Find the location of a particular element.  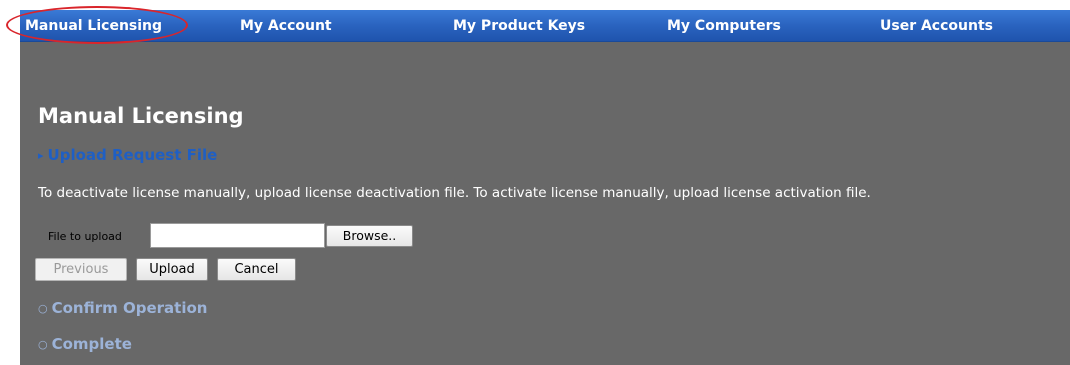

nav-item-my-computers: My Computers is located at coordinates (724, 26).